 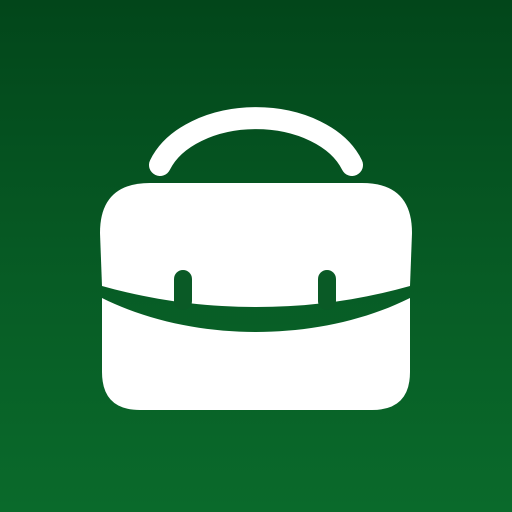 What do you see at coordinates (256, 141) in the screenshot?
I see `briefcase-handle` at bounding box center [256, 141].